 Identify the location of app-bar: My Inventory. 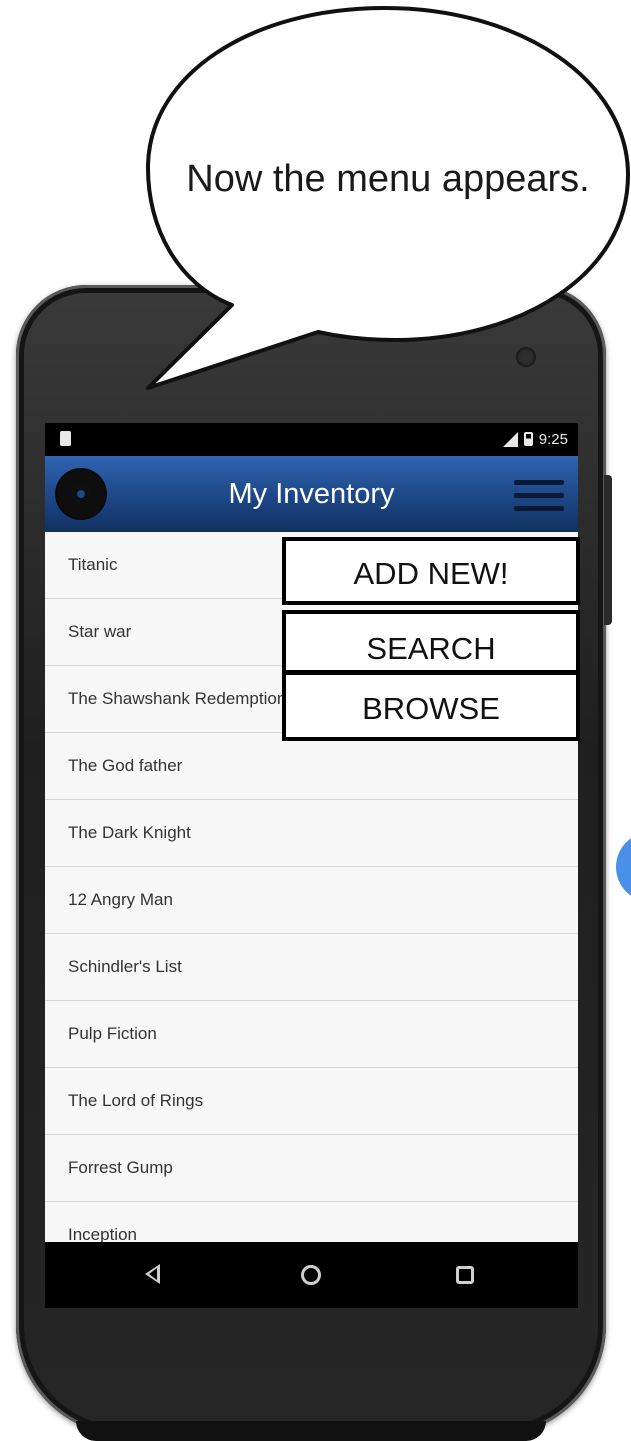
(311, 494).